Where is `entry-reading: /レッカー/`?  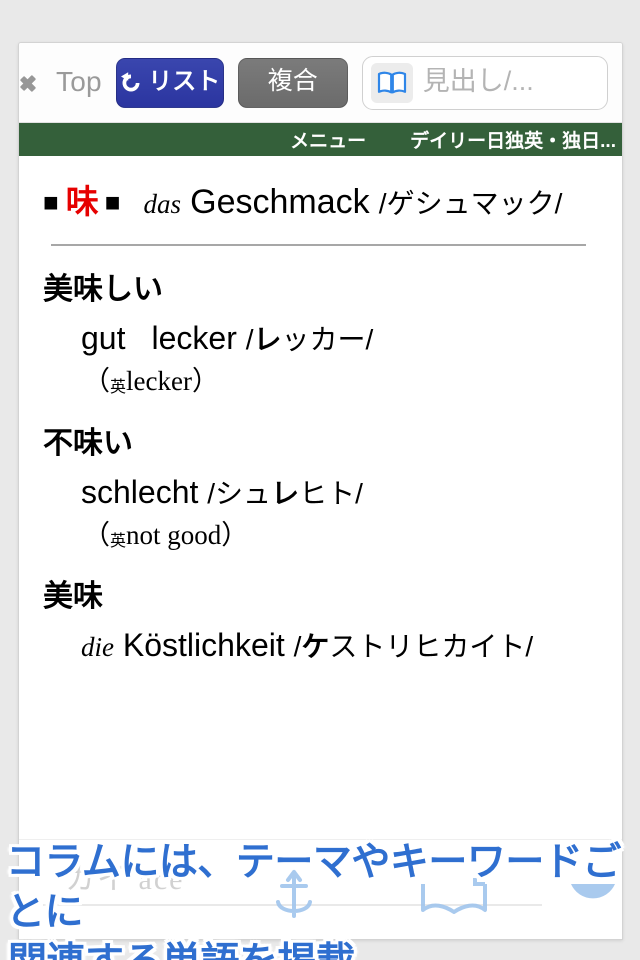
entry-reading: /レッカー/ is located at coordinates (310, 339).